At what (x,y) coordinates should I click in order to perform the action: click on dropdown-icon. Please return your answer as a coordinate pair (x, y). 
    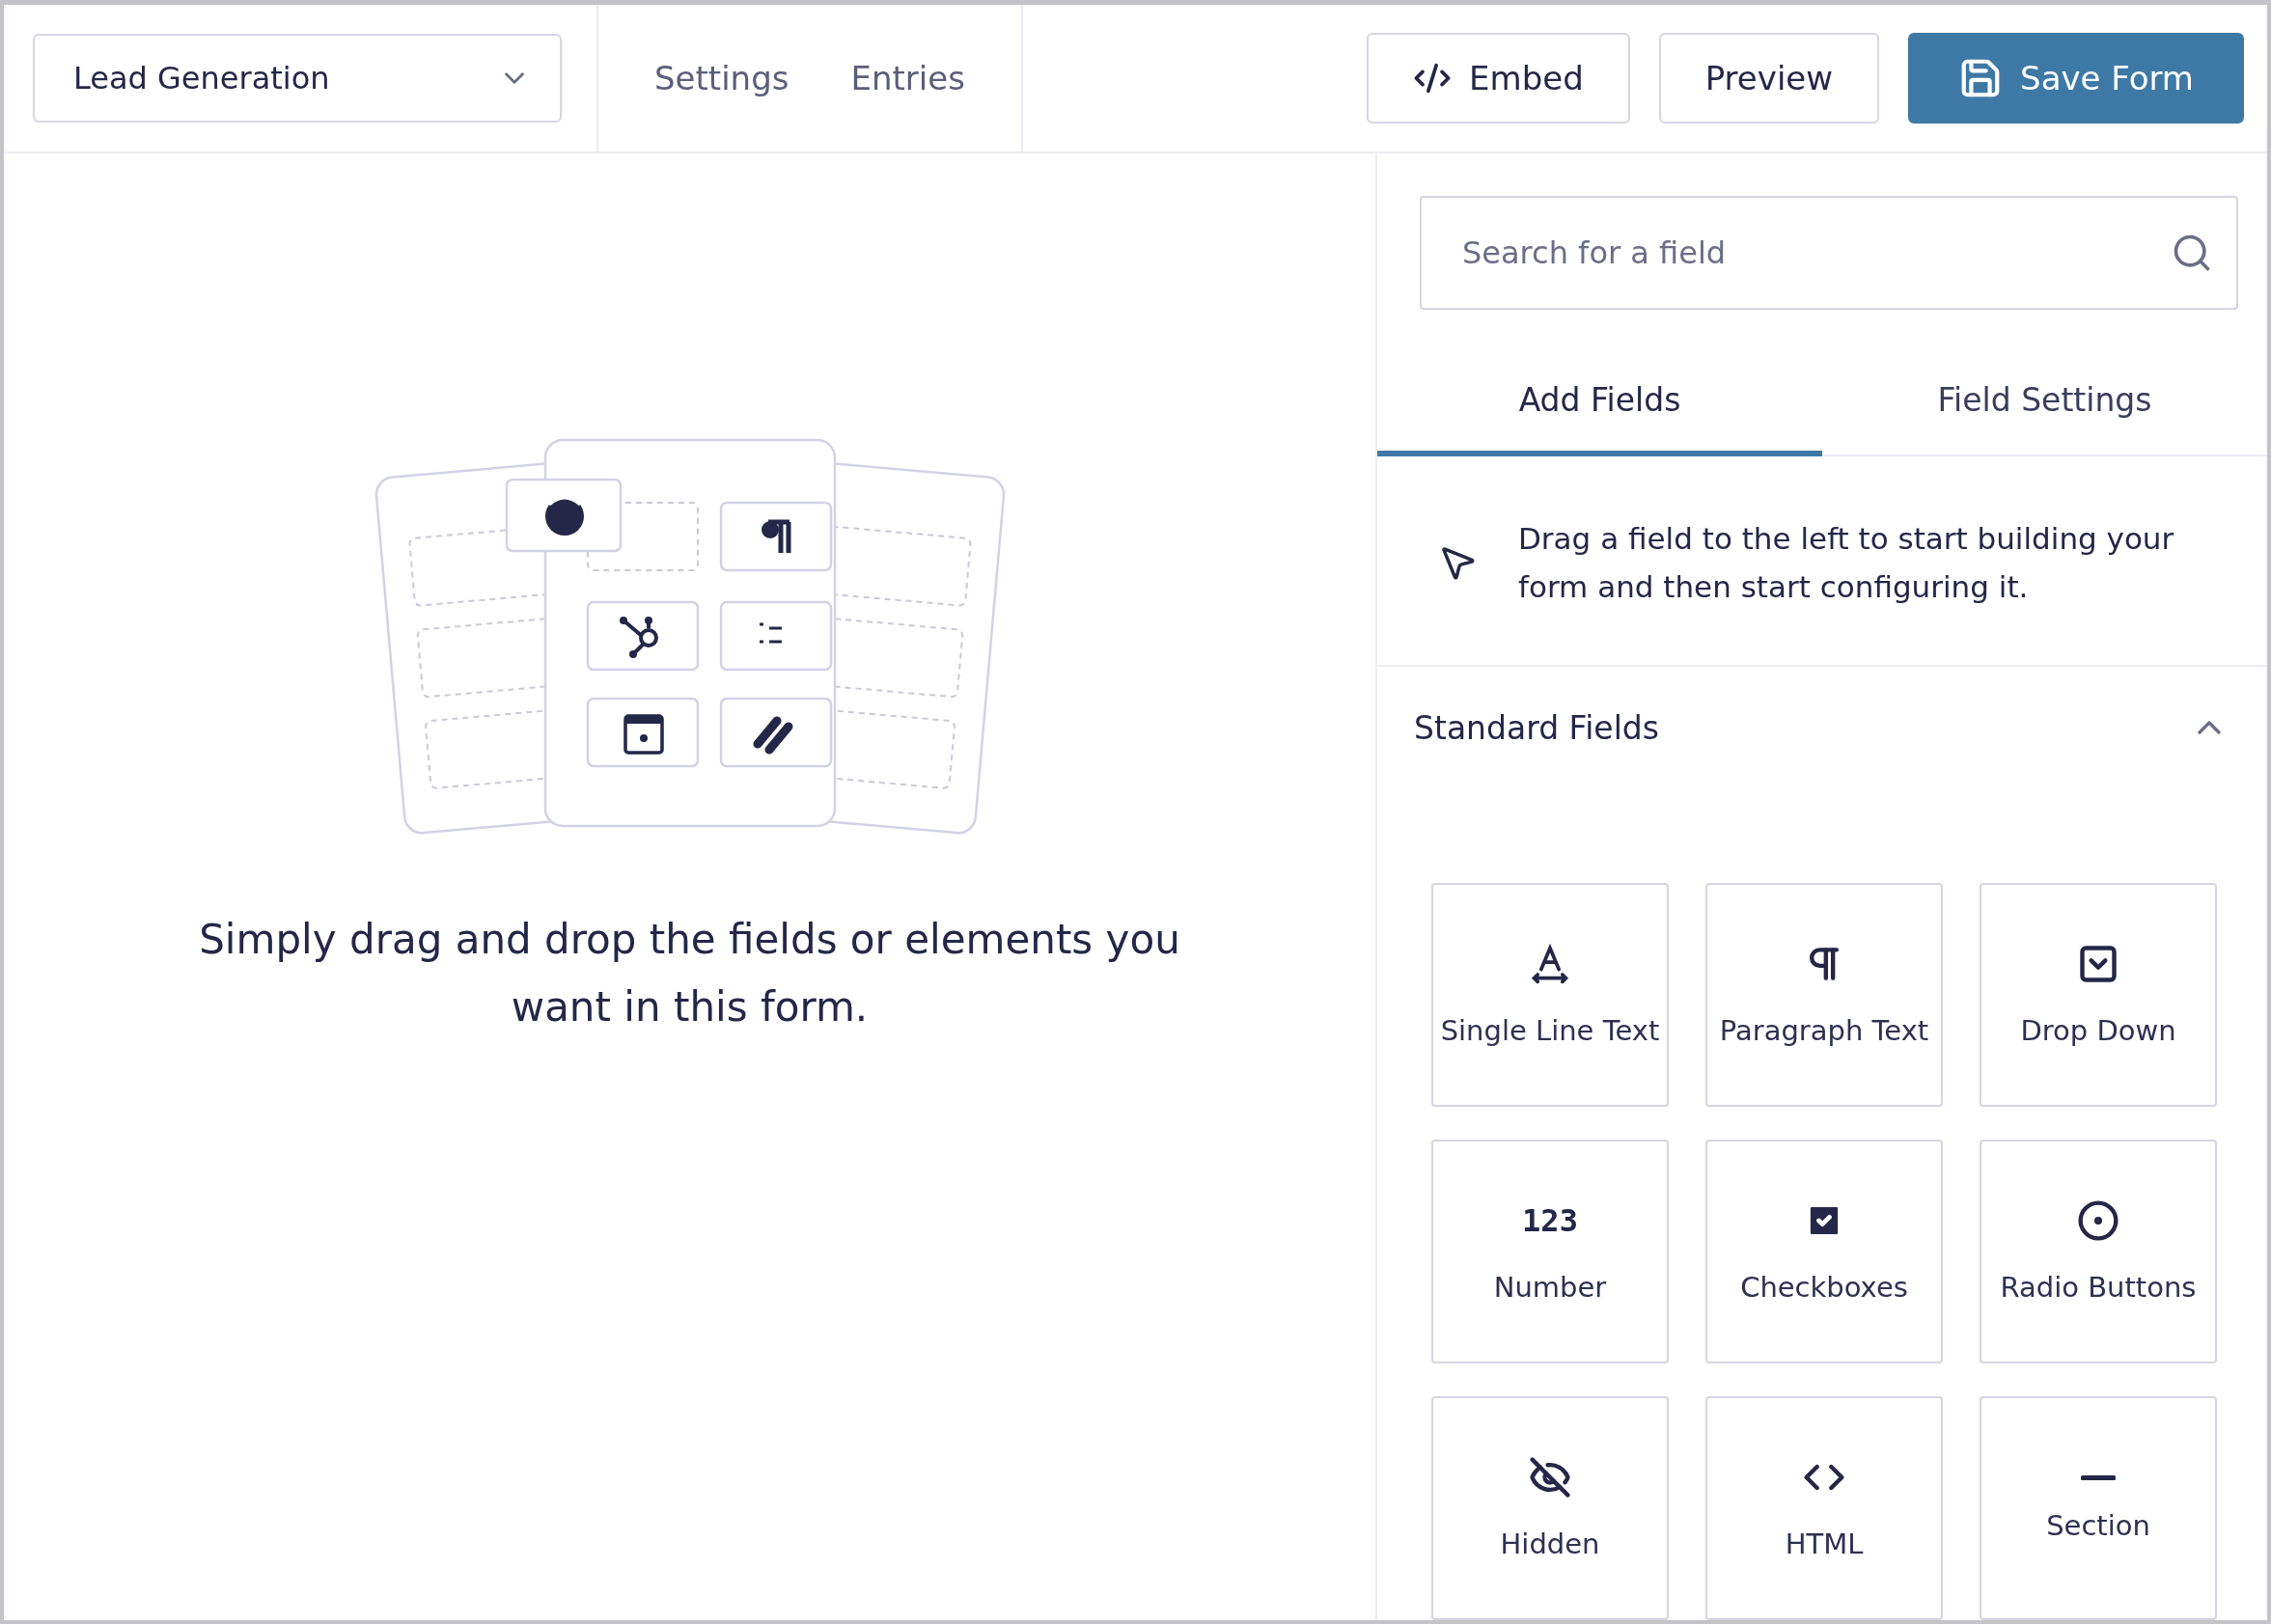
    Looking at the image, I should click on (2098, 964).